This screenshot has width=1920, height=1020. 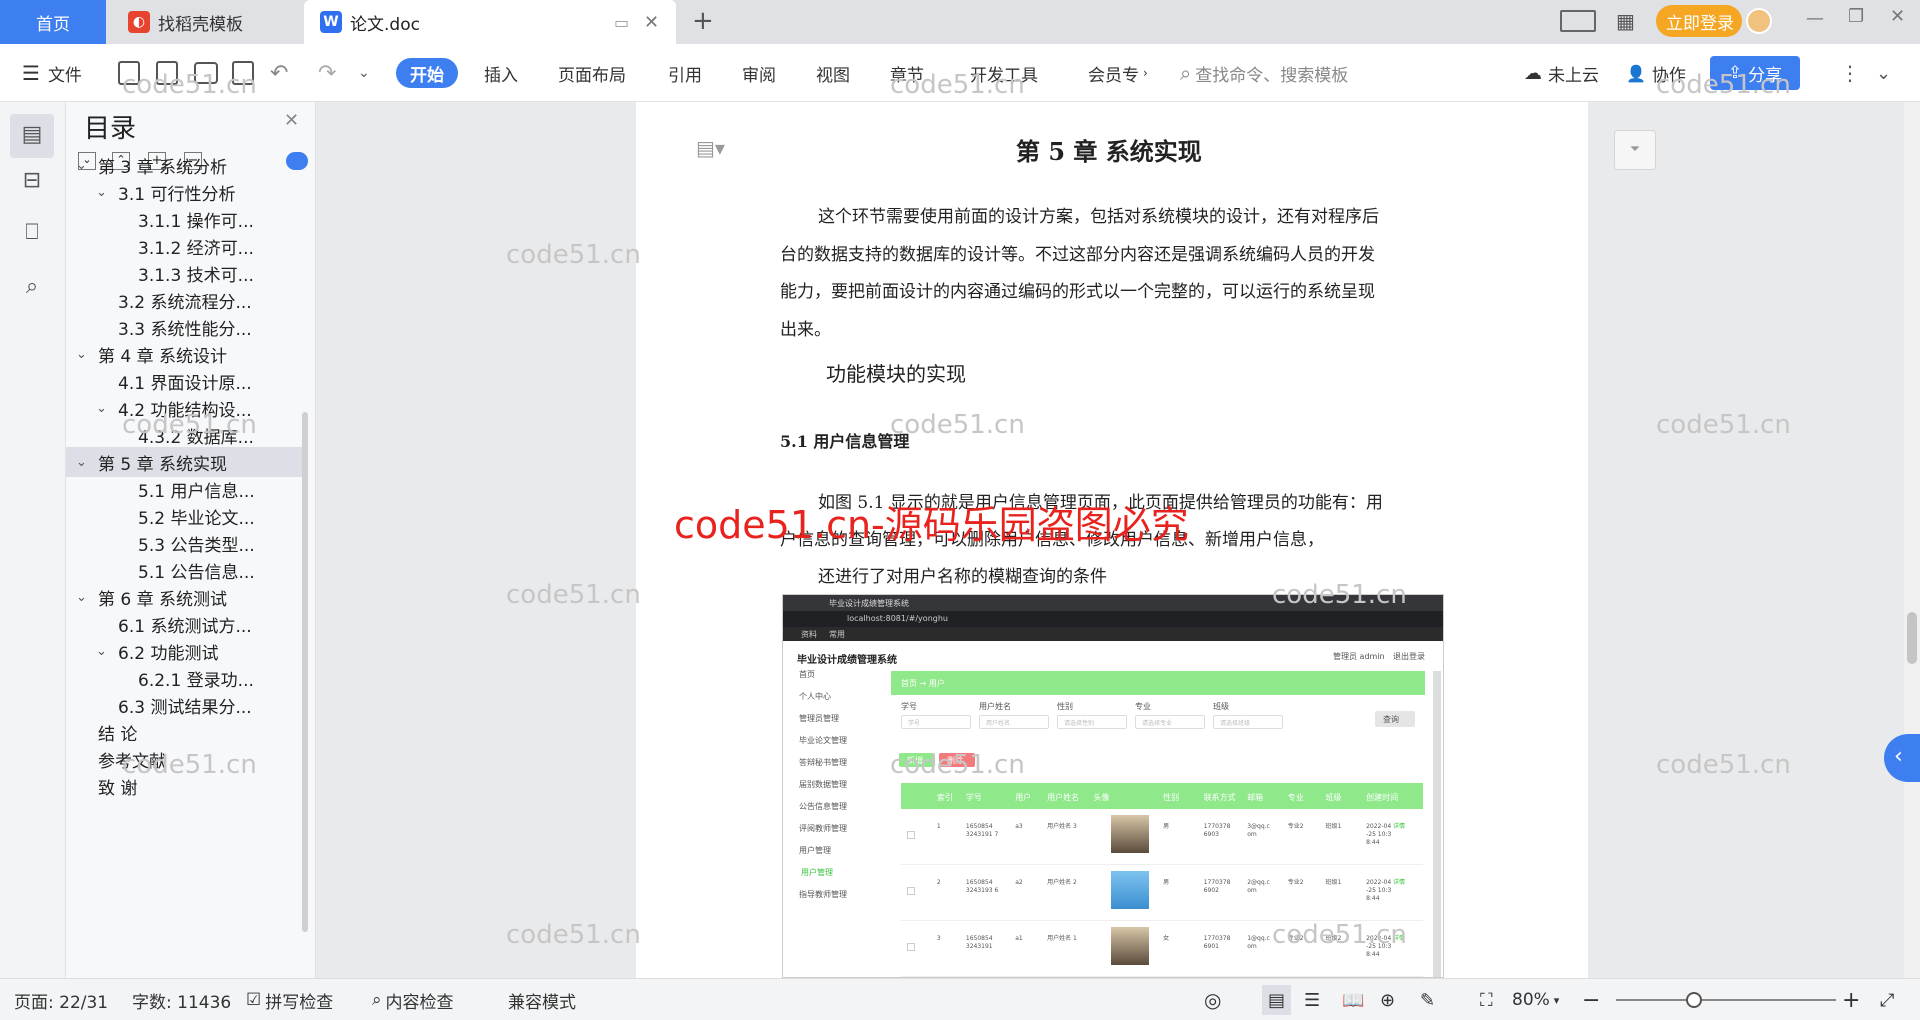 What do you see at coordinates (32, 136) in the screenshot?
I see `outline-icon: ▤` at bounding box center [32, 136].